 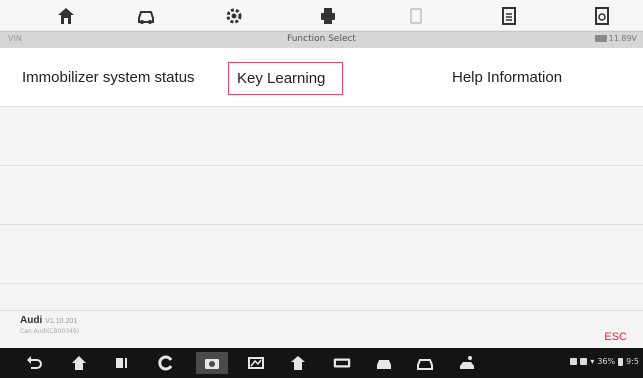 I want to click on software-version: V1.10.201, so click(x=61, y=321).